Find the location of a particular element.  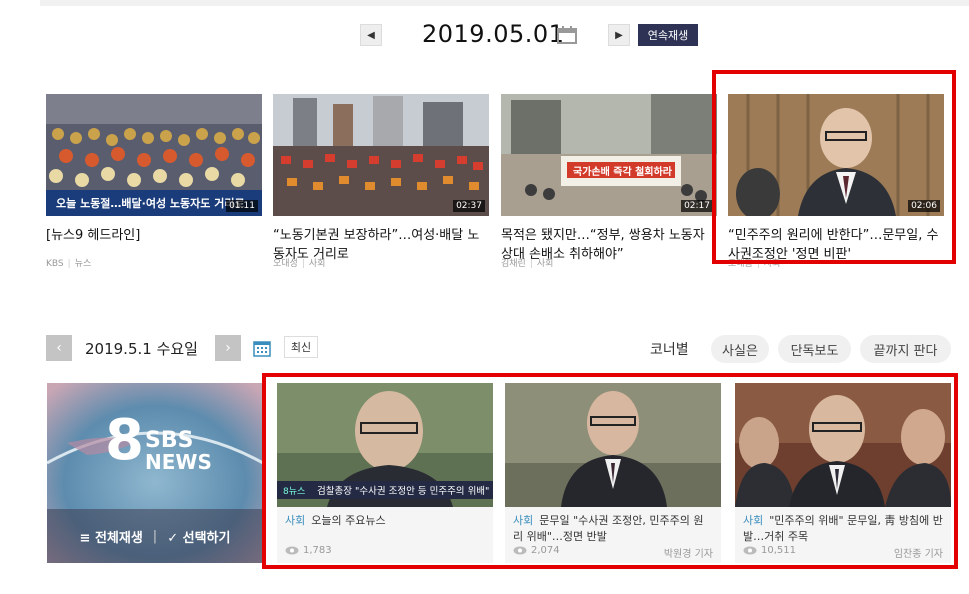

banner-text: 국가손배 즉각 철회하라 is located at coordinates (623, 171).